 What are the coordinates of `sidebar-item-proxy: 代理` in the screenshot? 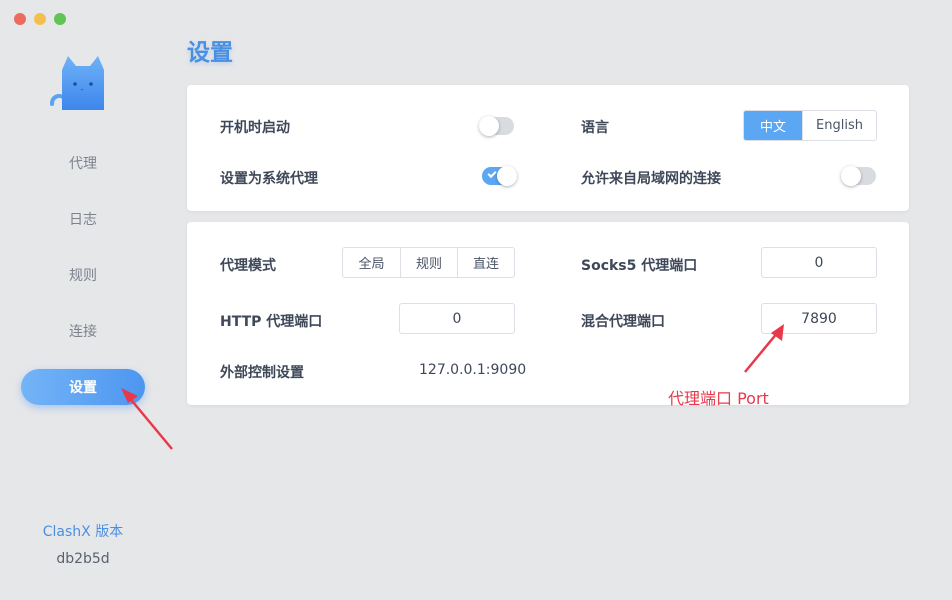 It's located at (83, 163).